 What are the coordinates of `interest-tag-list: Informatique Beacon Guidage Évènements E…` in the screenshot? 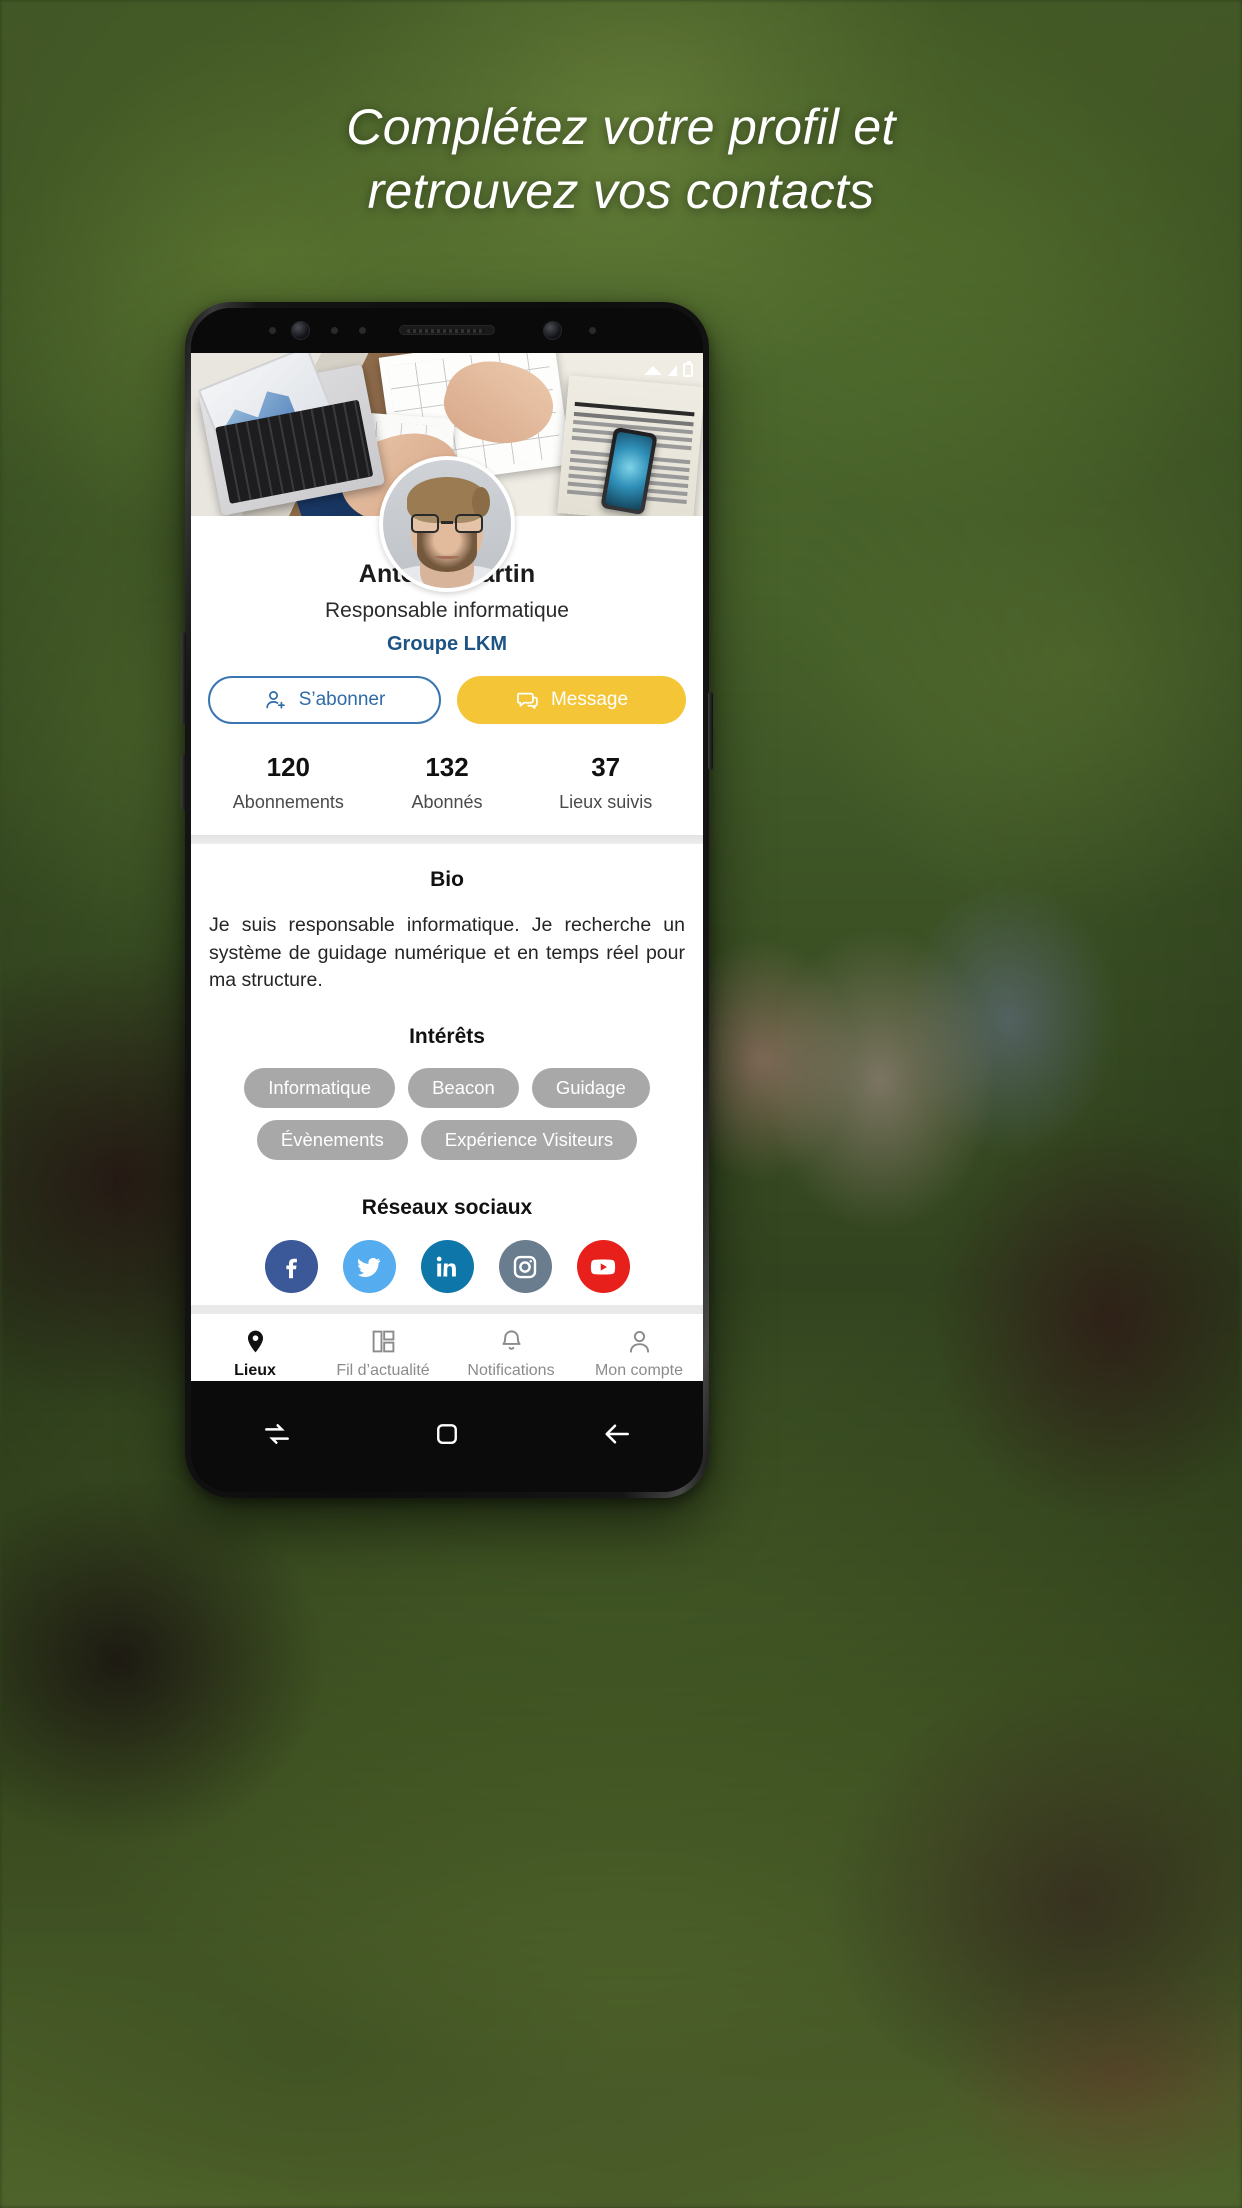 It's located at (447, 1114).